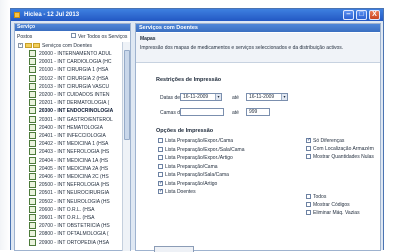 This screenshot has height=252, width=398. What do you see at coordinates (72, 27) in the screenshot?
I see `service-panel-header: Serviço` at bounding box center [72, 27].